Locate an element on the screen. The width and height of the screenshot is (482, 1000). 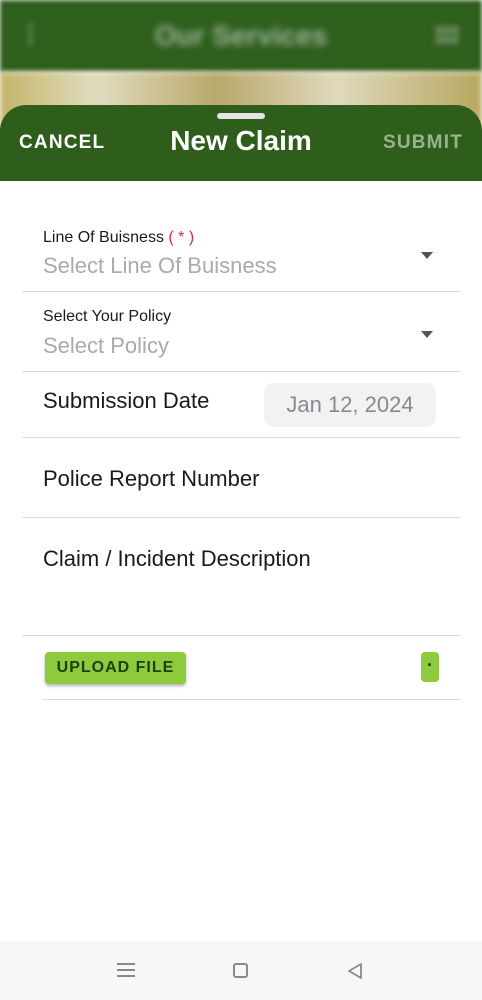
attachment-status-button: · is located at coordinates (430, 667).